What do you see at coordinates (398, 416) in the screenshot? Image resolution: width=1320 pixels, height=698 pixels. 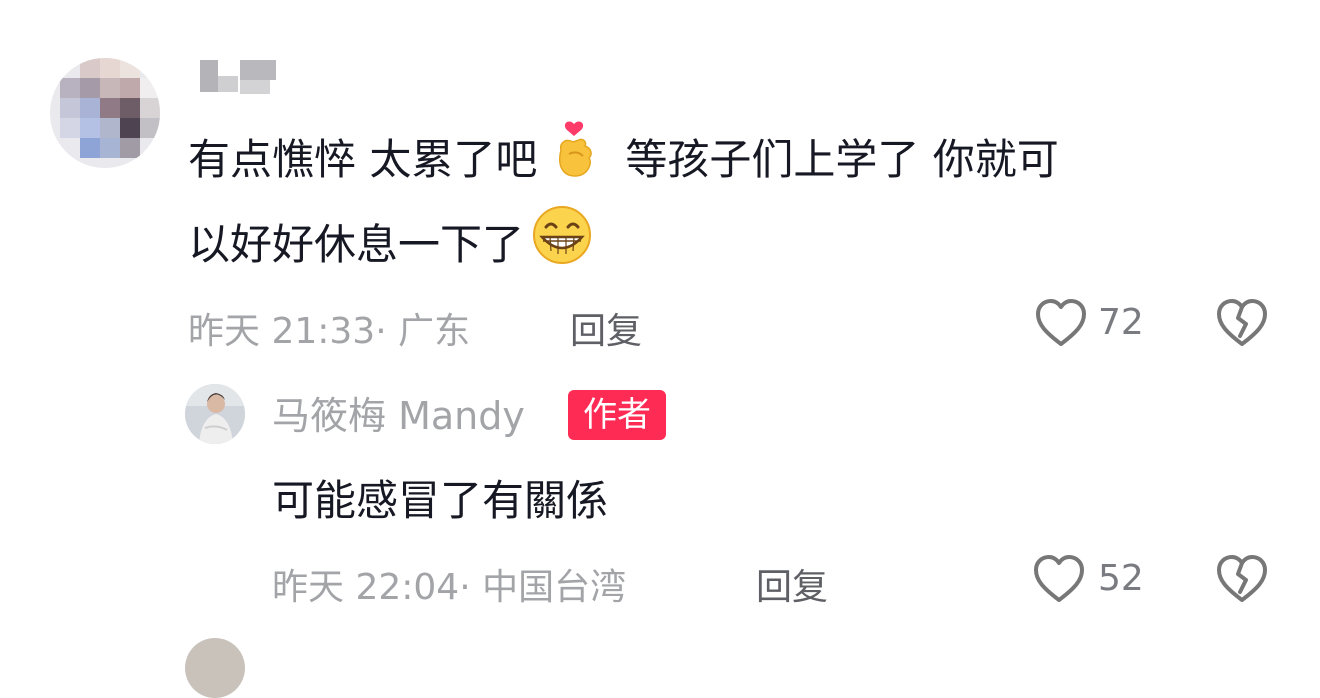 I see `author-username: 马筱梅 Mandy` at bounding box center [398, 416].